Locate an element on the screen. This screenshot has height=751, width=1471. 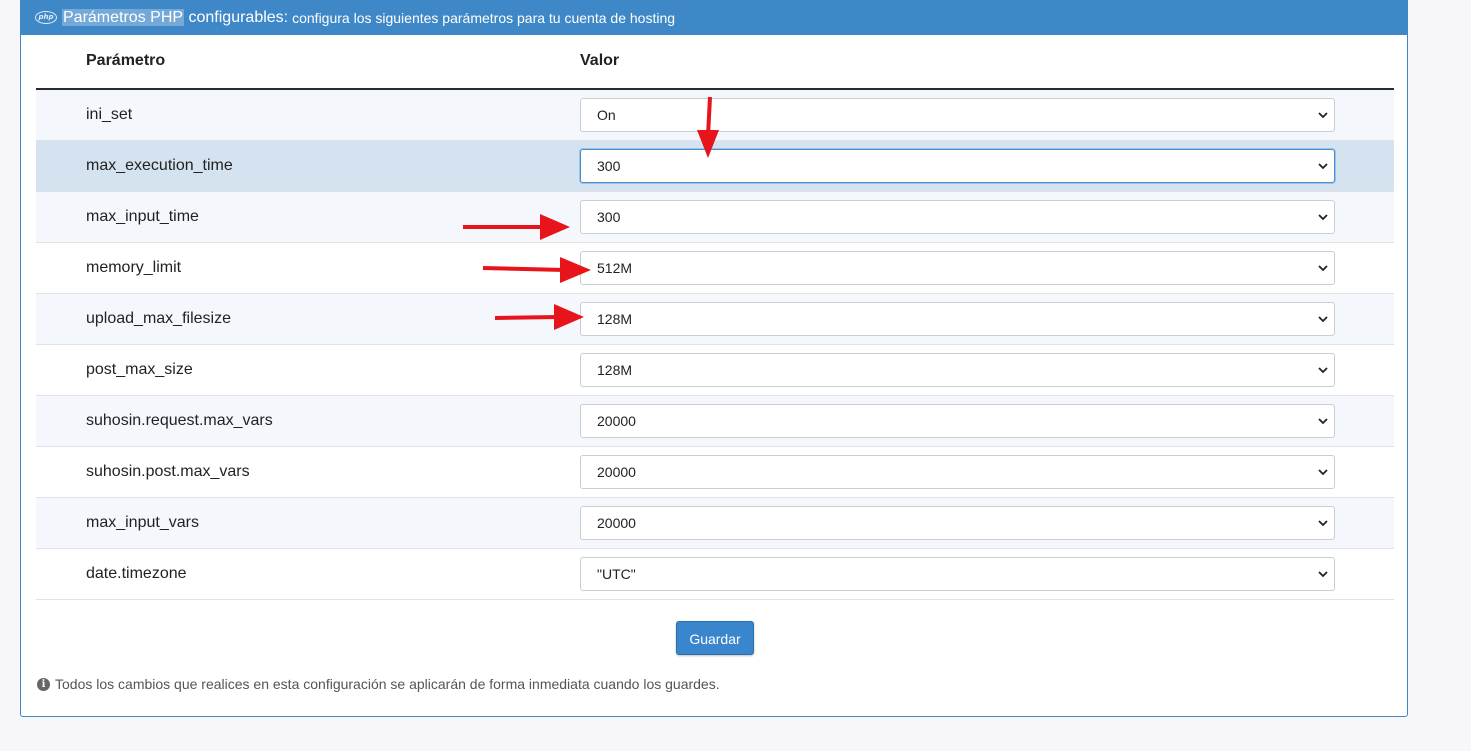
table-header-row: Parámetro Valor is located at coordinates (715, 71).